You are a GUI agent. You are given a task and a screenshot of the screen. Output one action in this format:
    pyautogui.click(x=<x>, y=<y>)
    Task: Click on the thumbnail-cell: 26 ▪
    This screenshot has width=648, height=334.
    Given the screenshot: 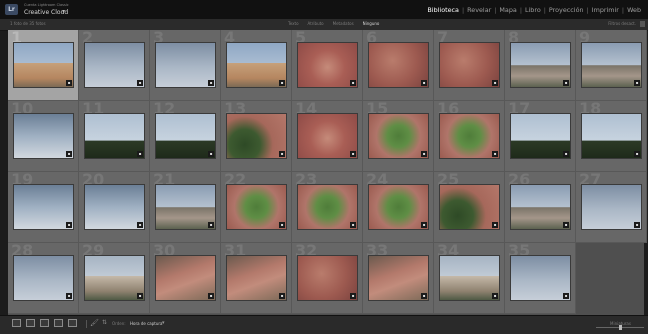 What is the action you would take?
    pyautogui.click(x=540, y=207)
    